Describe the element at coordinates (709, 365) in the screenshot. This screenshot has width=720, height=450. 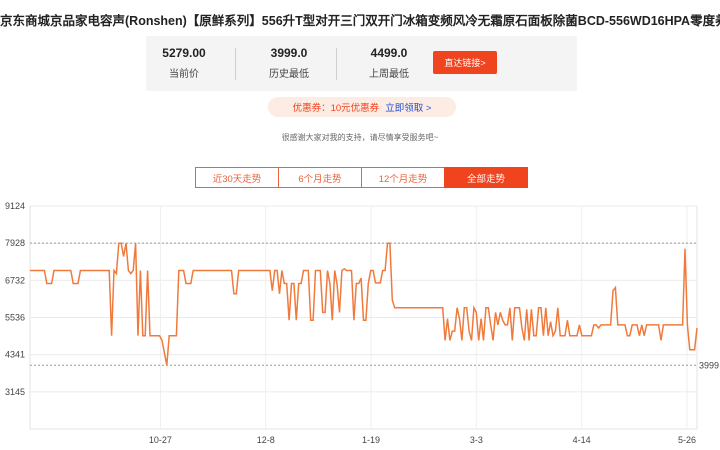
I see `min-price-label: 3999` at that location.